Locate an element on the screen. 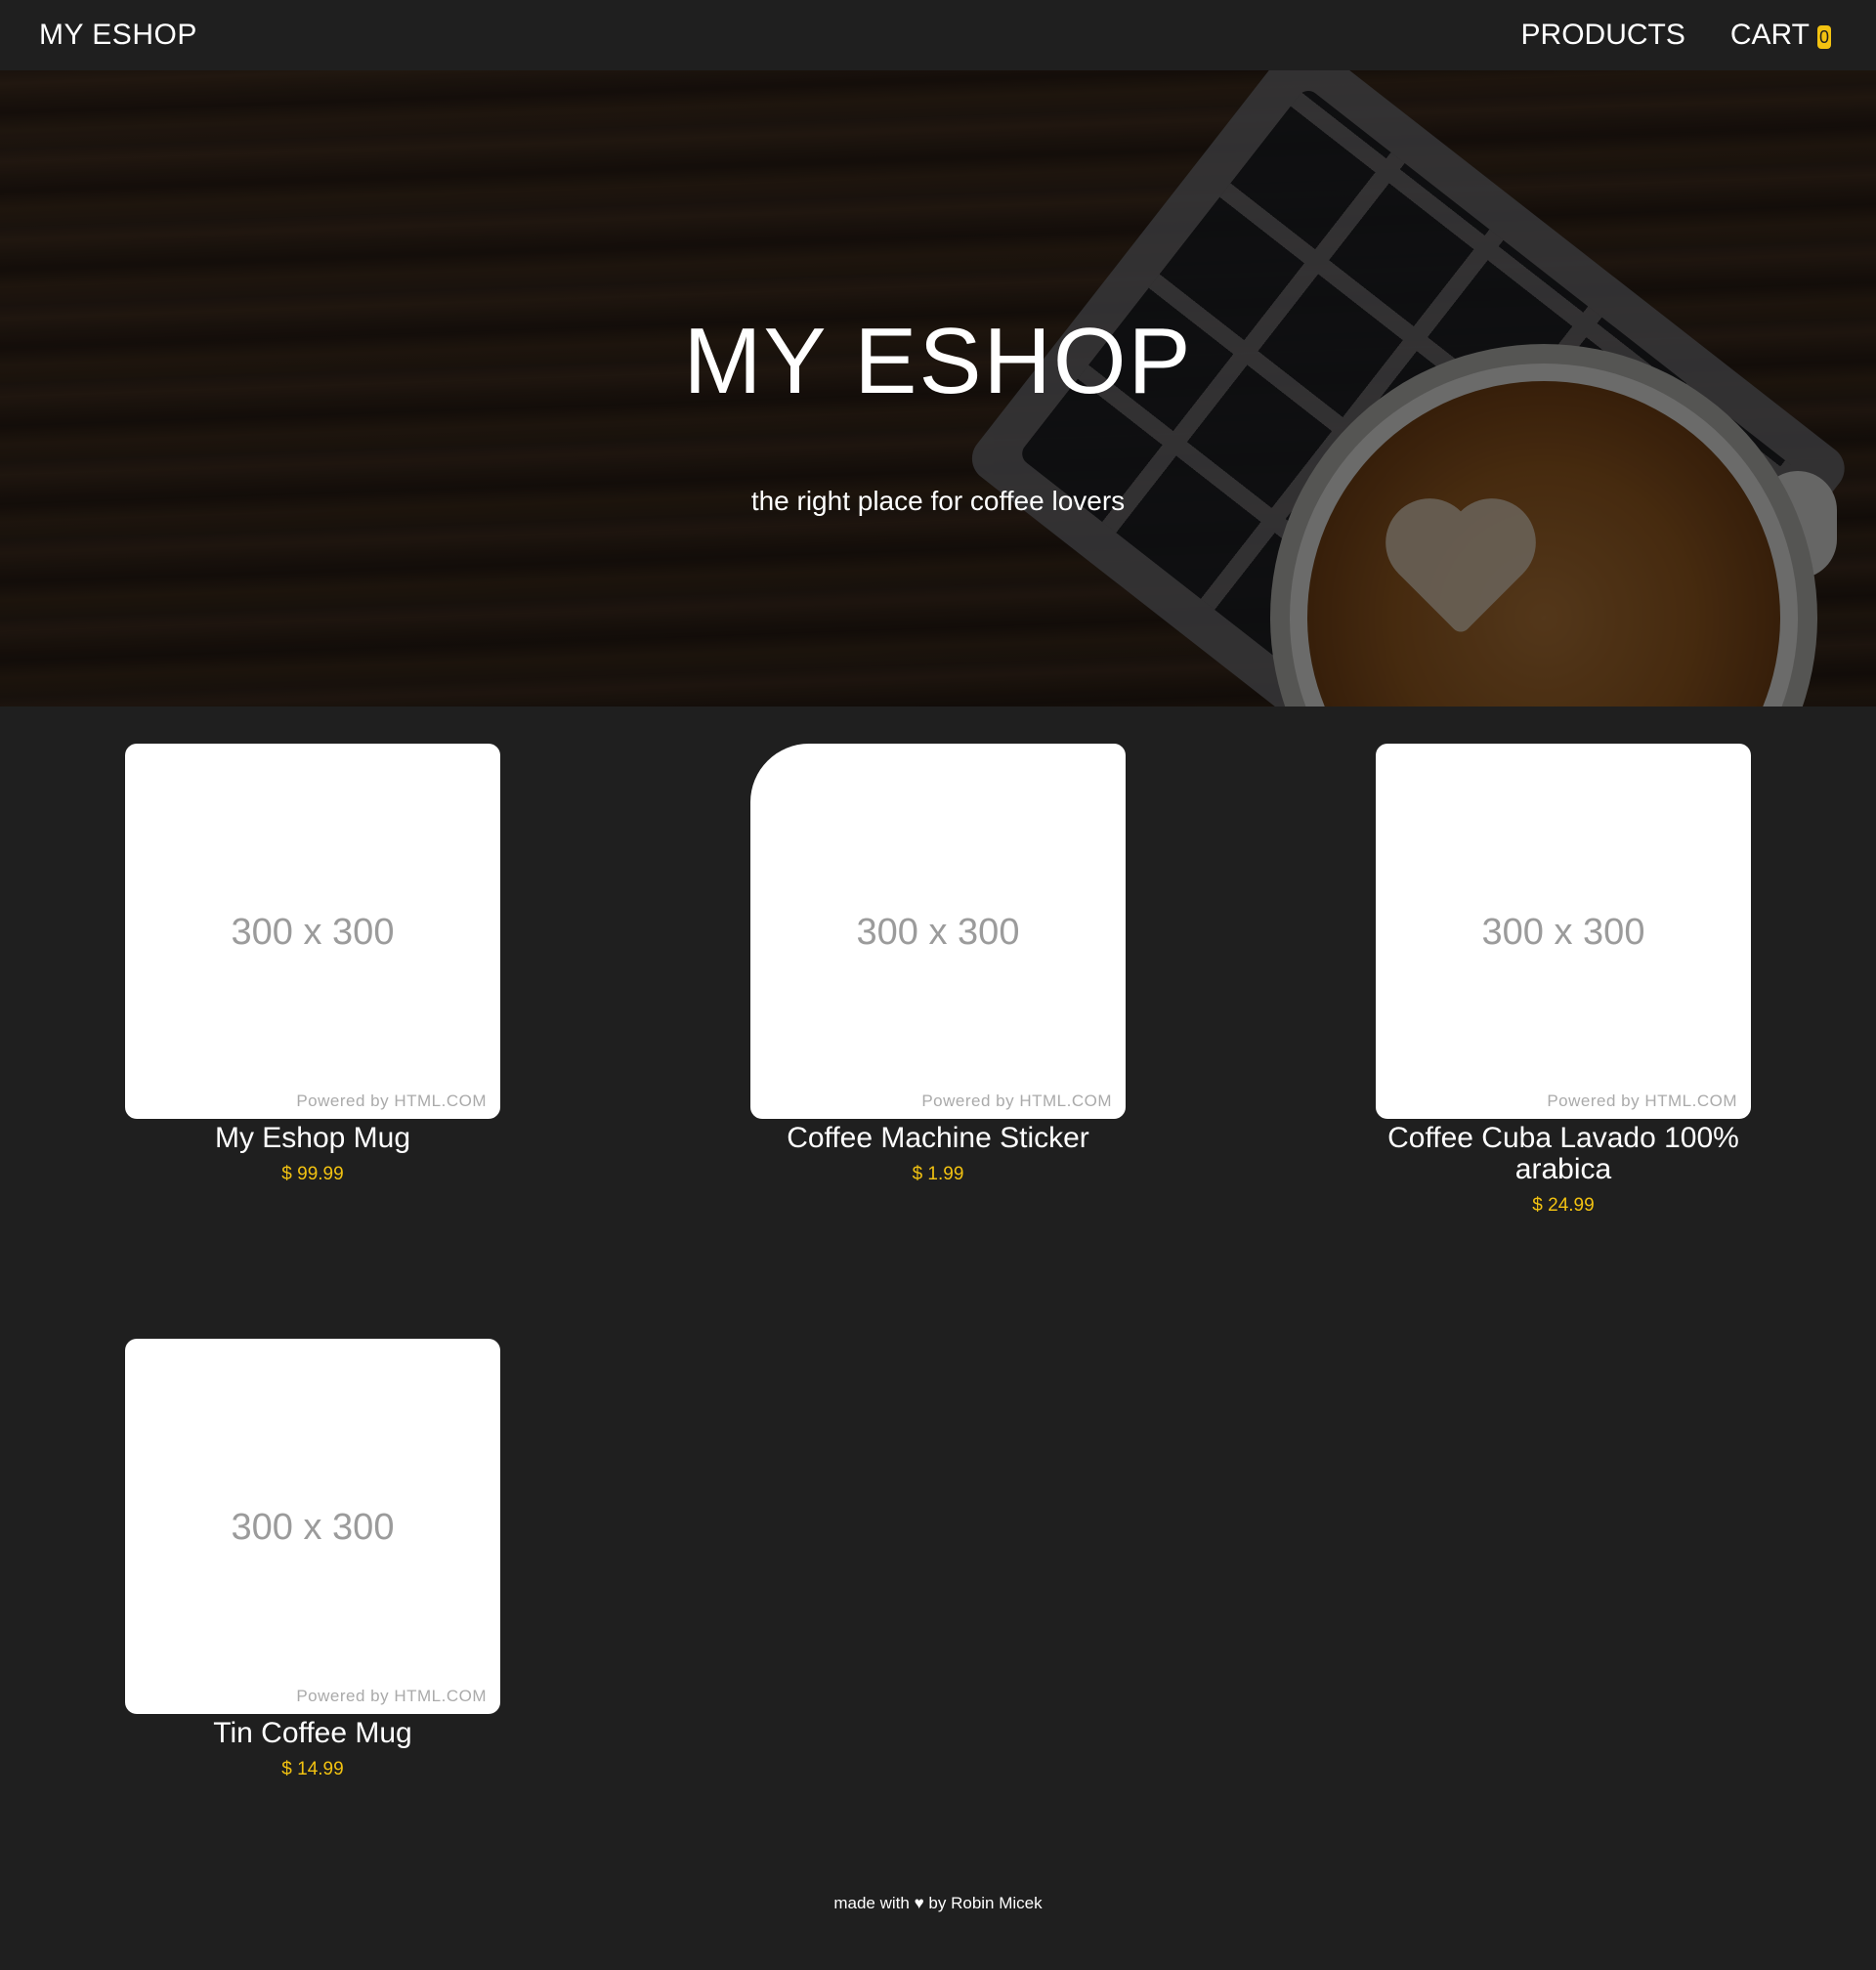 The width and height of the screenshot is (1876, 1970). footer: made with ♥ by Robin Micek is located at coordinates (938, 1903).